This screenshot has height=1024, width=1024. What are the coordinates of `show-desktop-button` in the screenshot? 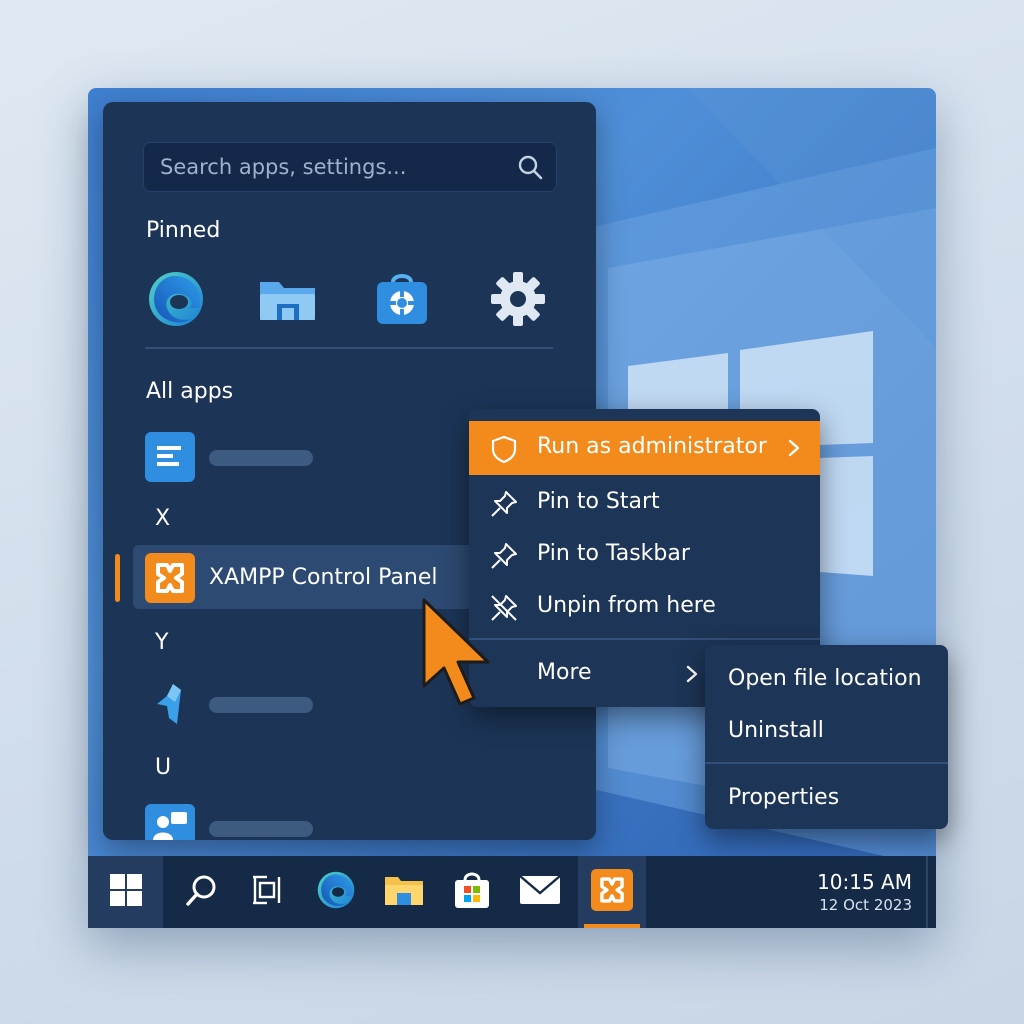 It's located at (927, 892).